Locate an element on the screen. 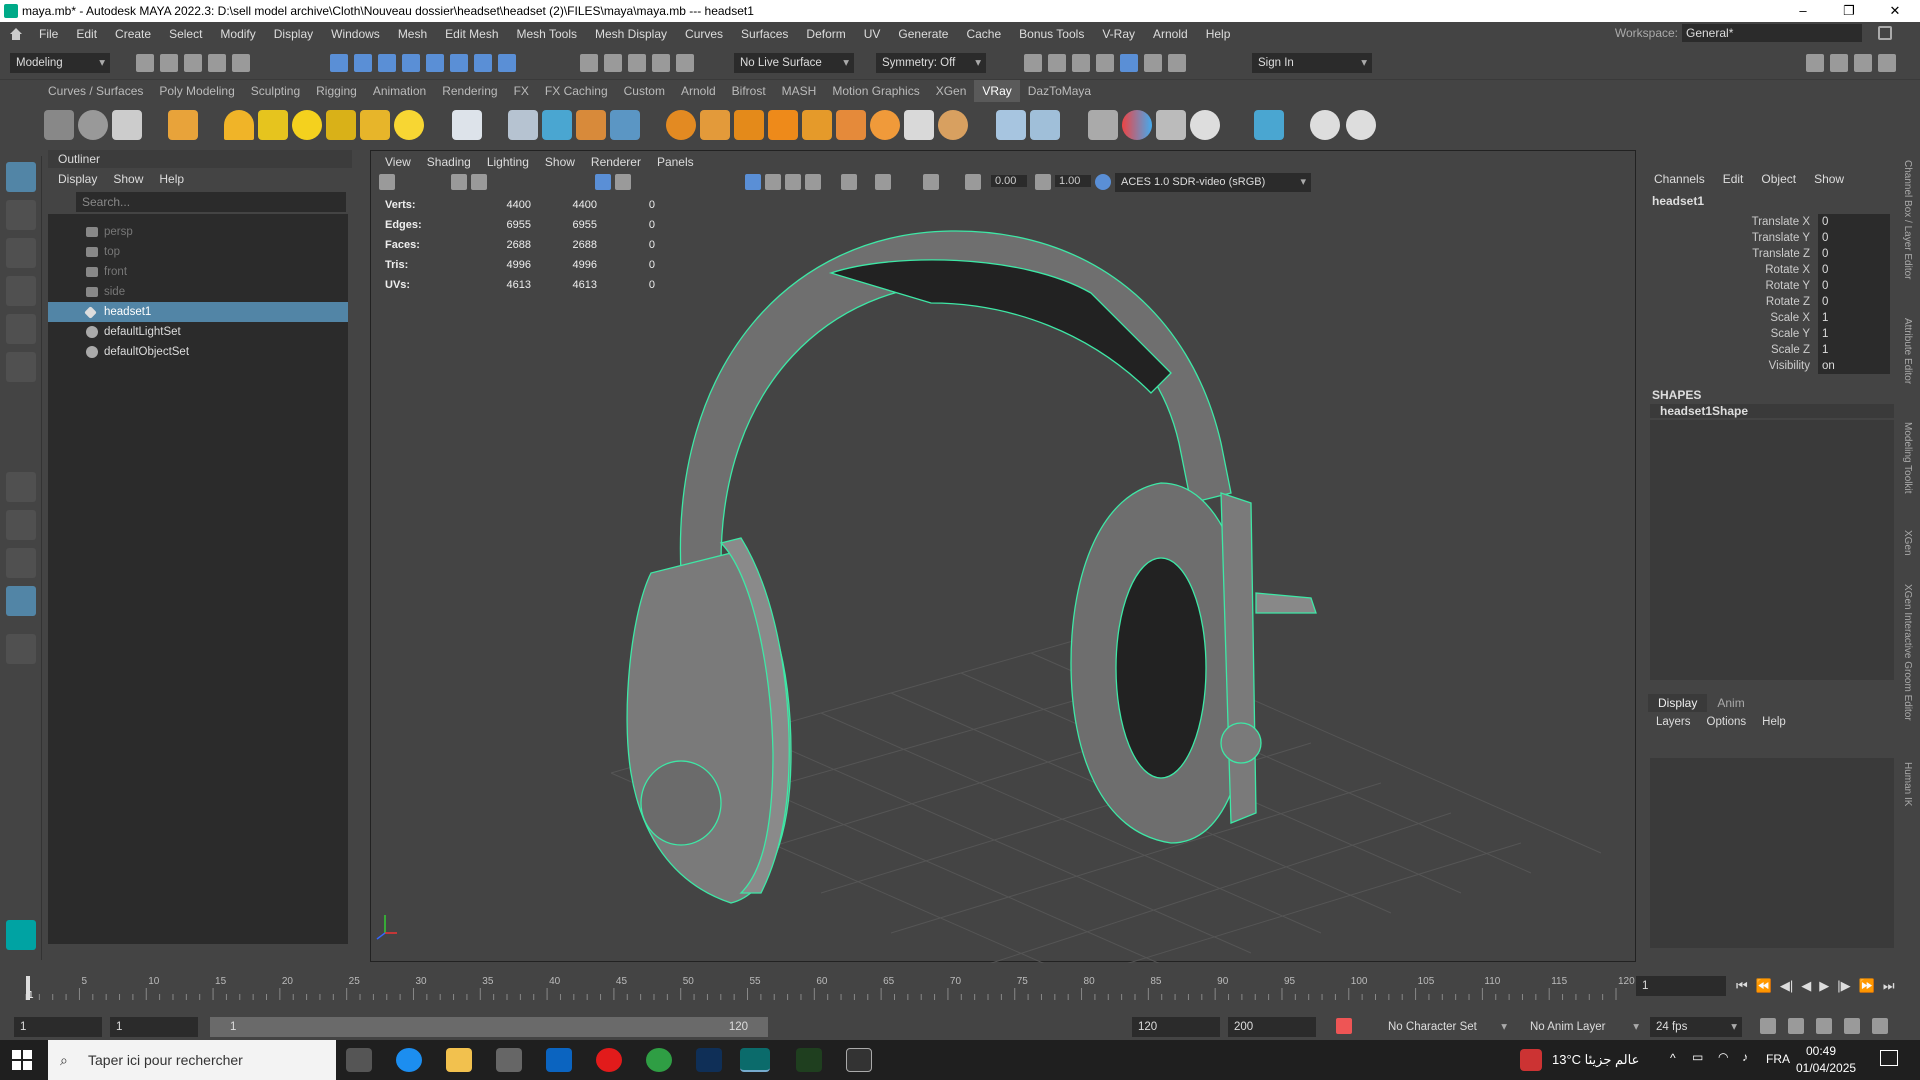  persp-outliner-icon is located at coordinates (21, 563).